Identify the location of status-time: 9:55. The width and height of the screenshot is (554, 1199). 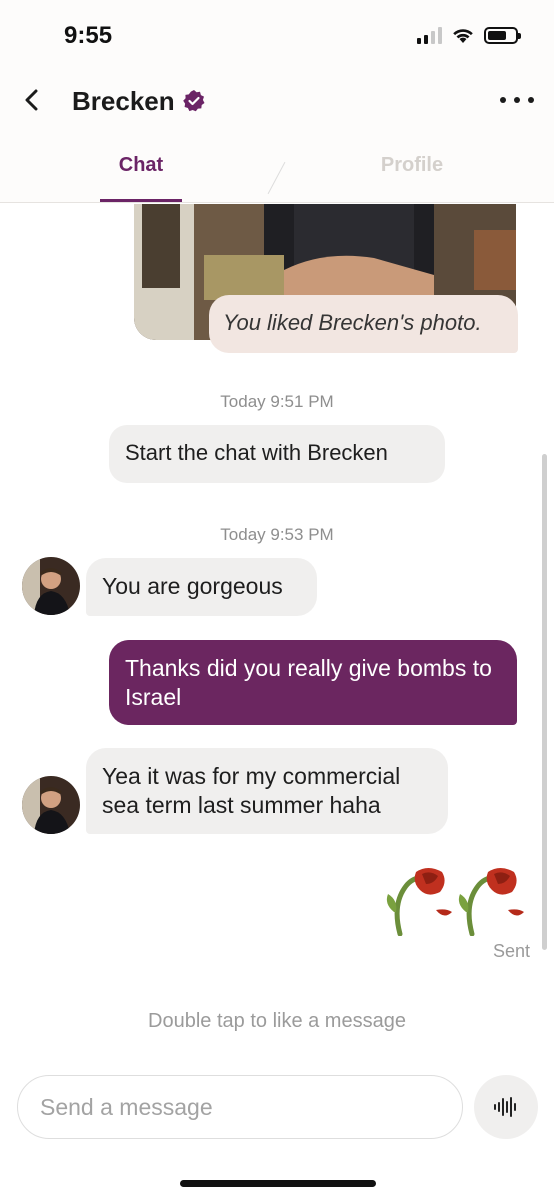
(88, 35).